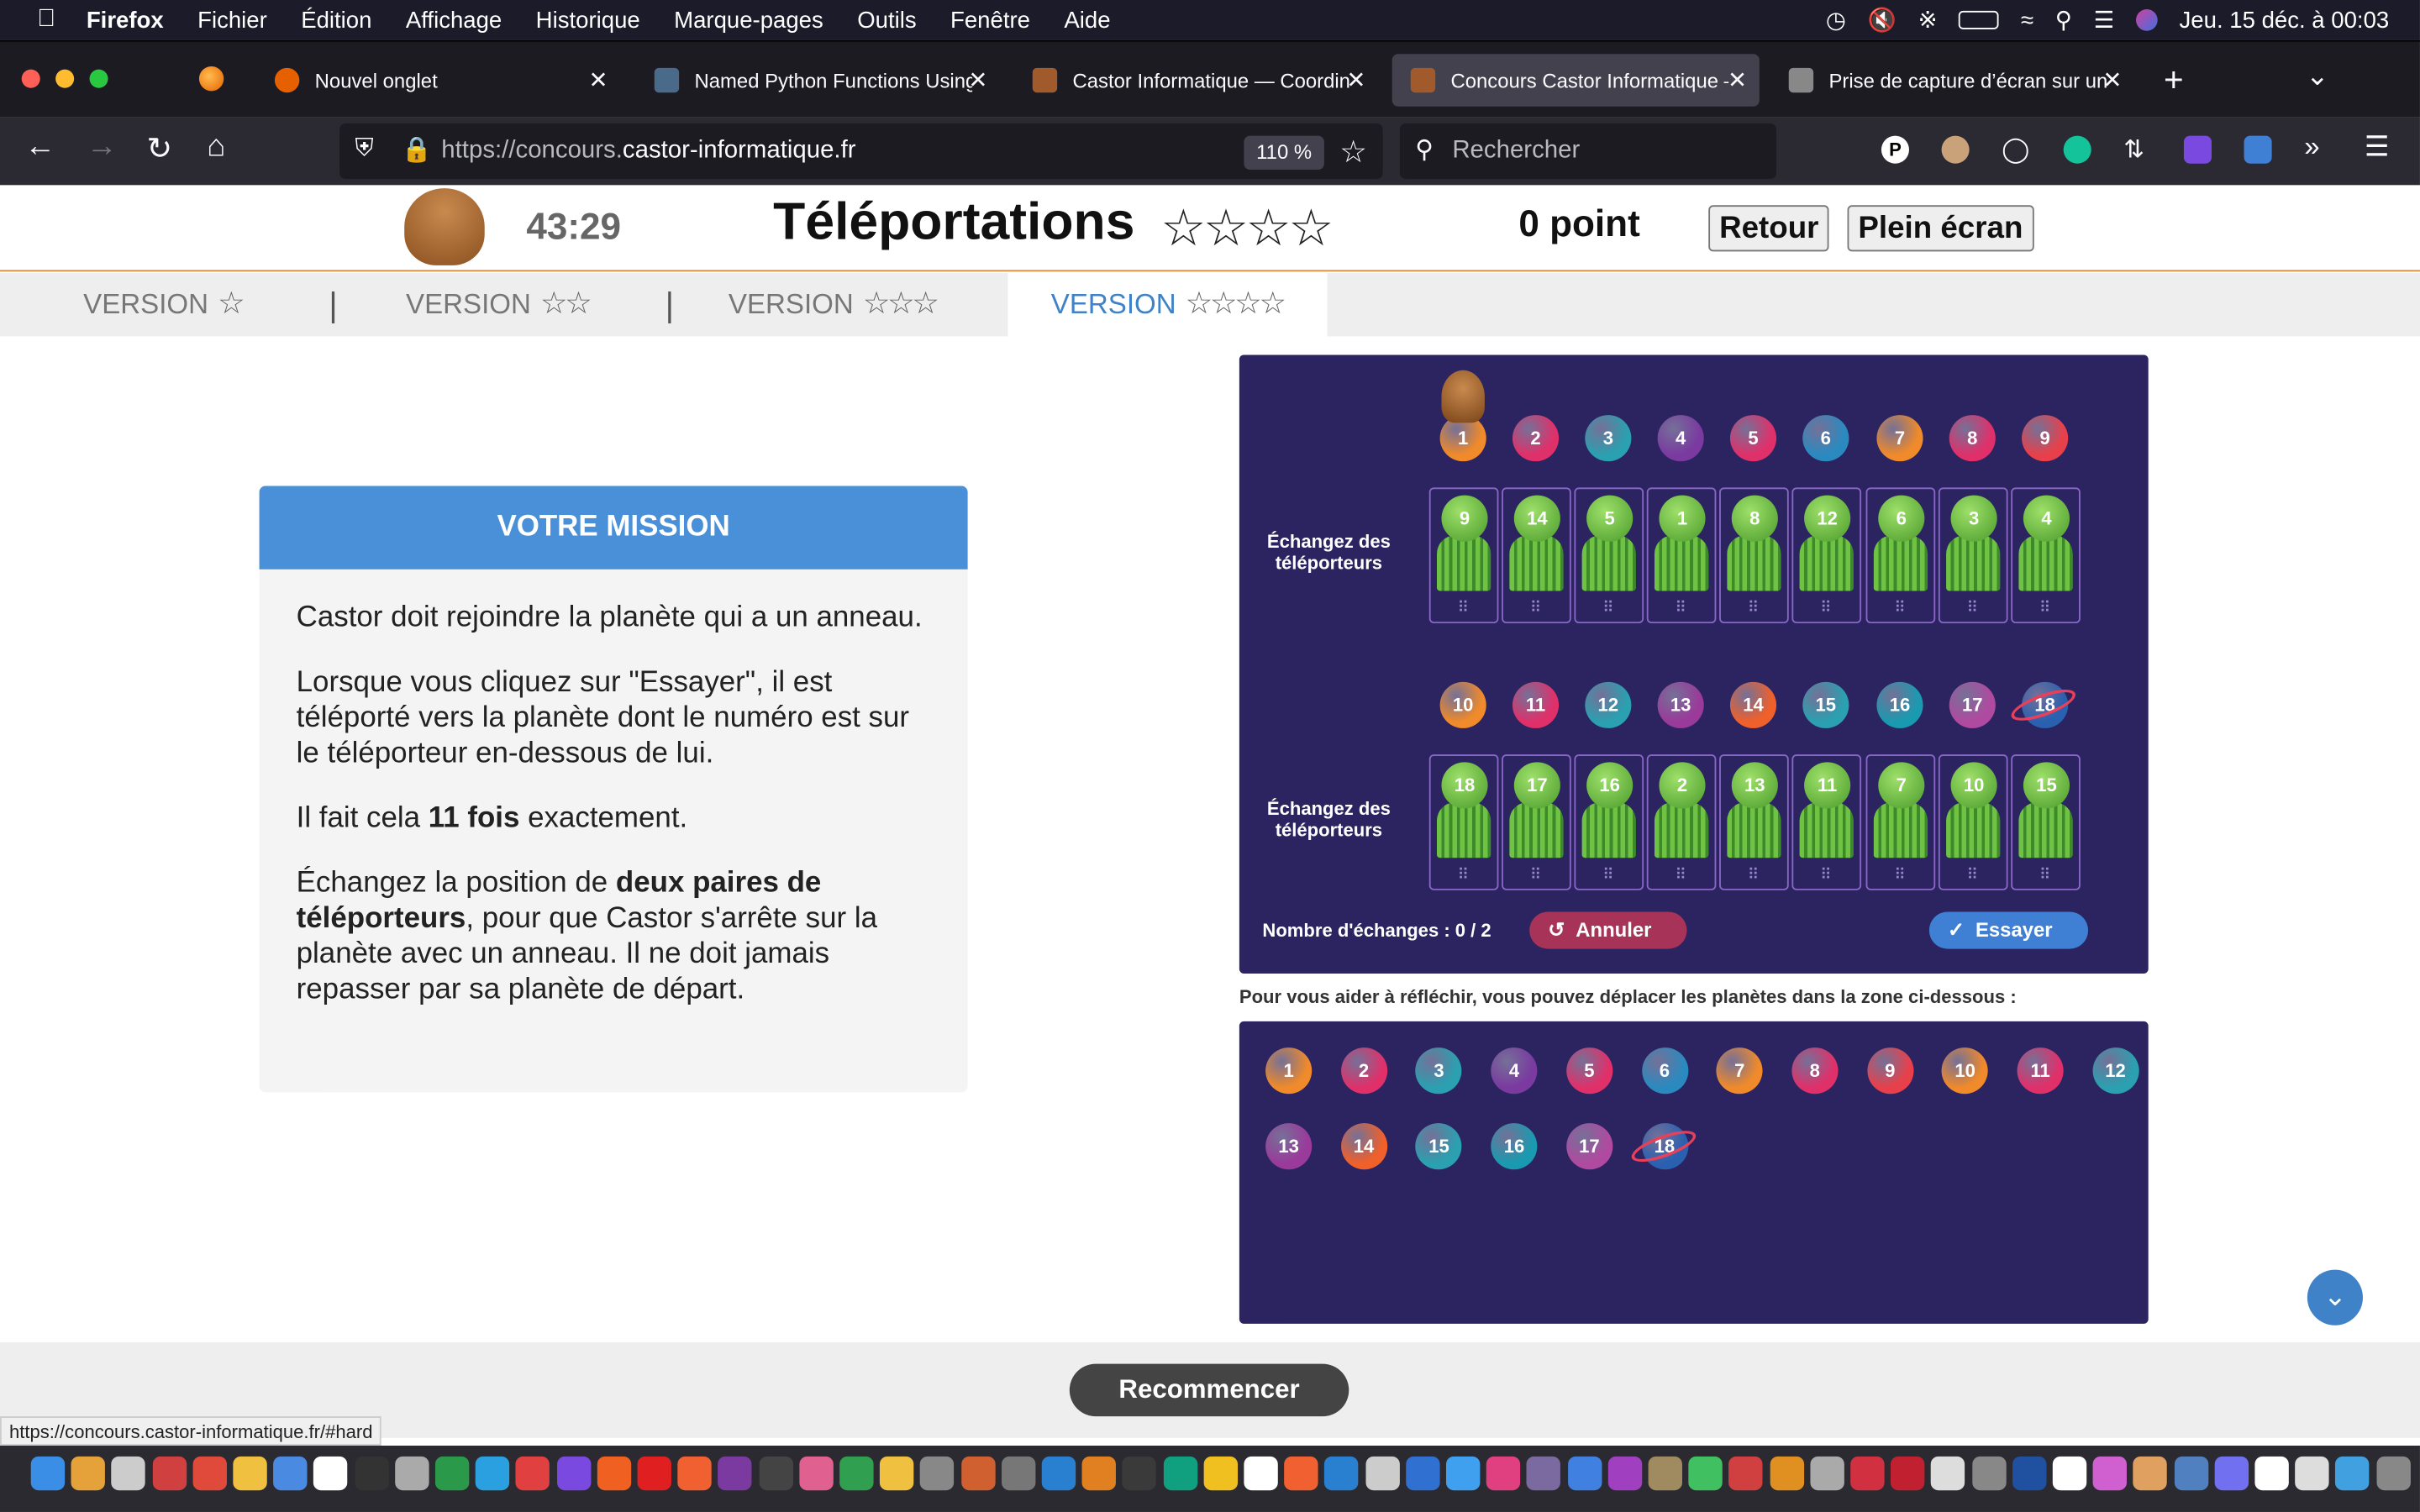 The height and width of the screenshot is (1512, 2420). What do you see at coordinates (2258, 149) in the screenshot?
I see `extension-q-icon` at bounding box center [2258, 149].